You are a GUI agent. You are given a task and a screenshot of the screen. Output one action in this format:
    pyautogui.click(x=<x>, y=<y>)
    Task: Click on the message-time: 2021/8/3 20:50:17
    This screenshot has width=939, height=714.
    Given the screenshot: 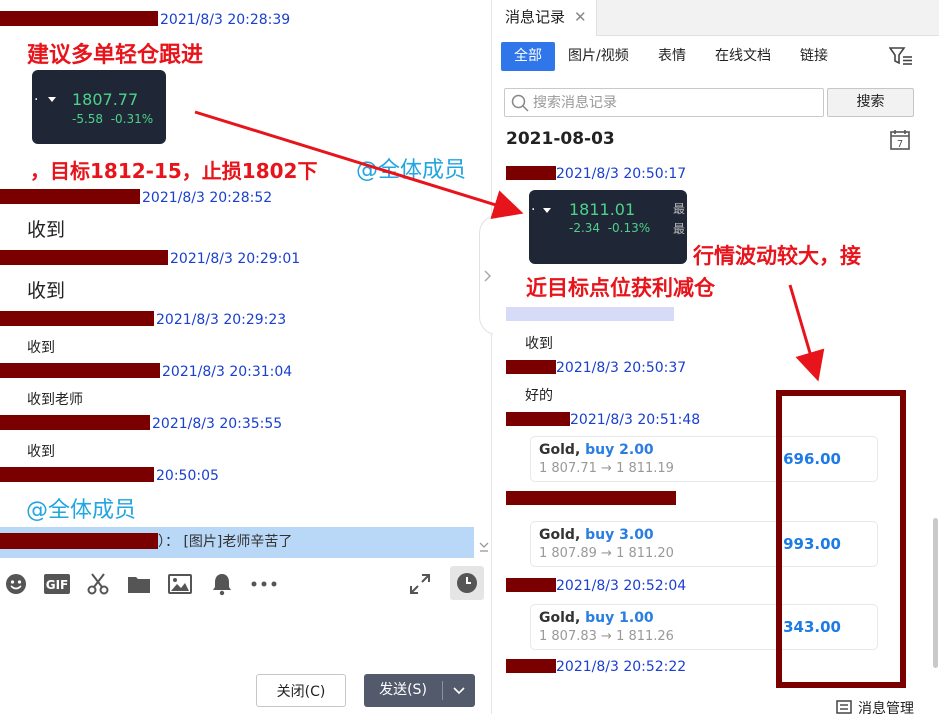 What is the action you would take?
    pyautogui.click(x=621, y=174)
    